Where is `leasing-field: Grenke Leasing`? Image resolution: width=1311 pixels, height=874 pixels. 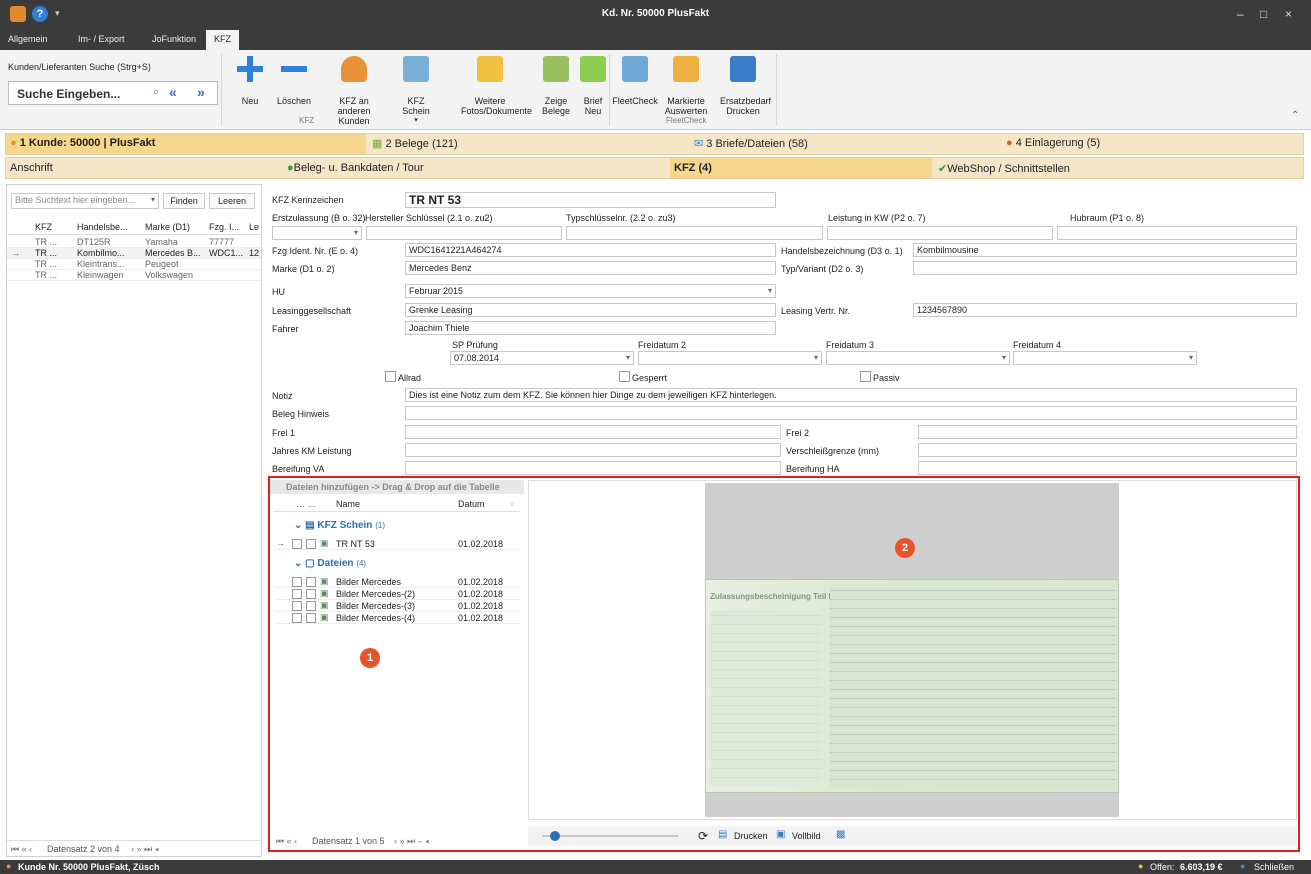 leasing-field: Grenke Leasing is located at coordinates (590, 310).